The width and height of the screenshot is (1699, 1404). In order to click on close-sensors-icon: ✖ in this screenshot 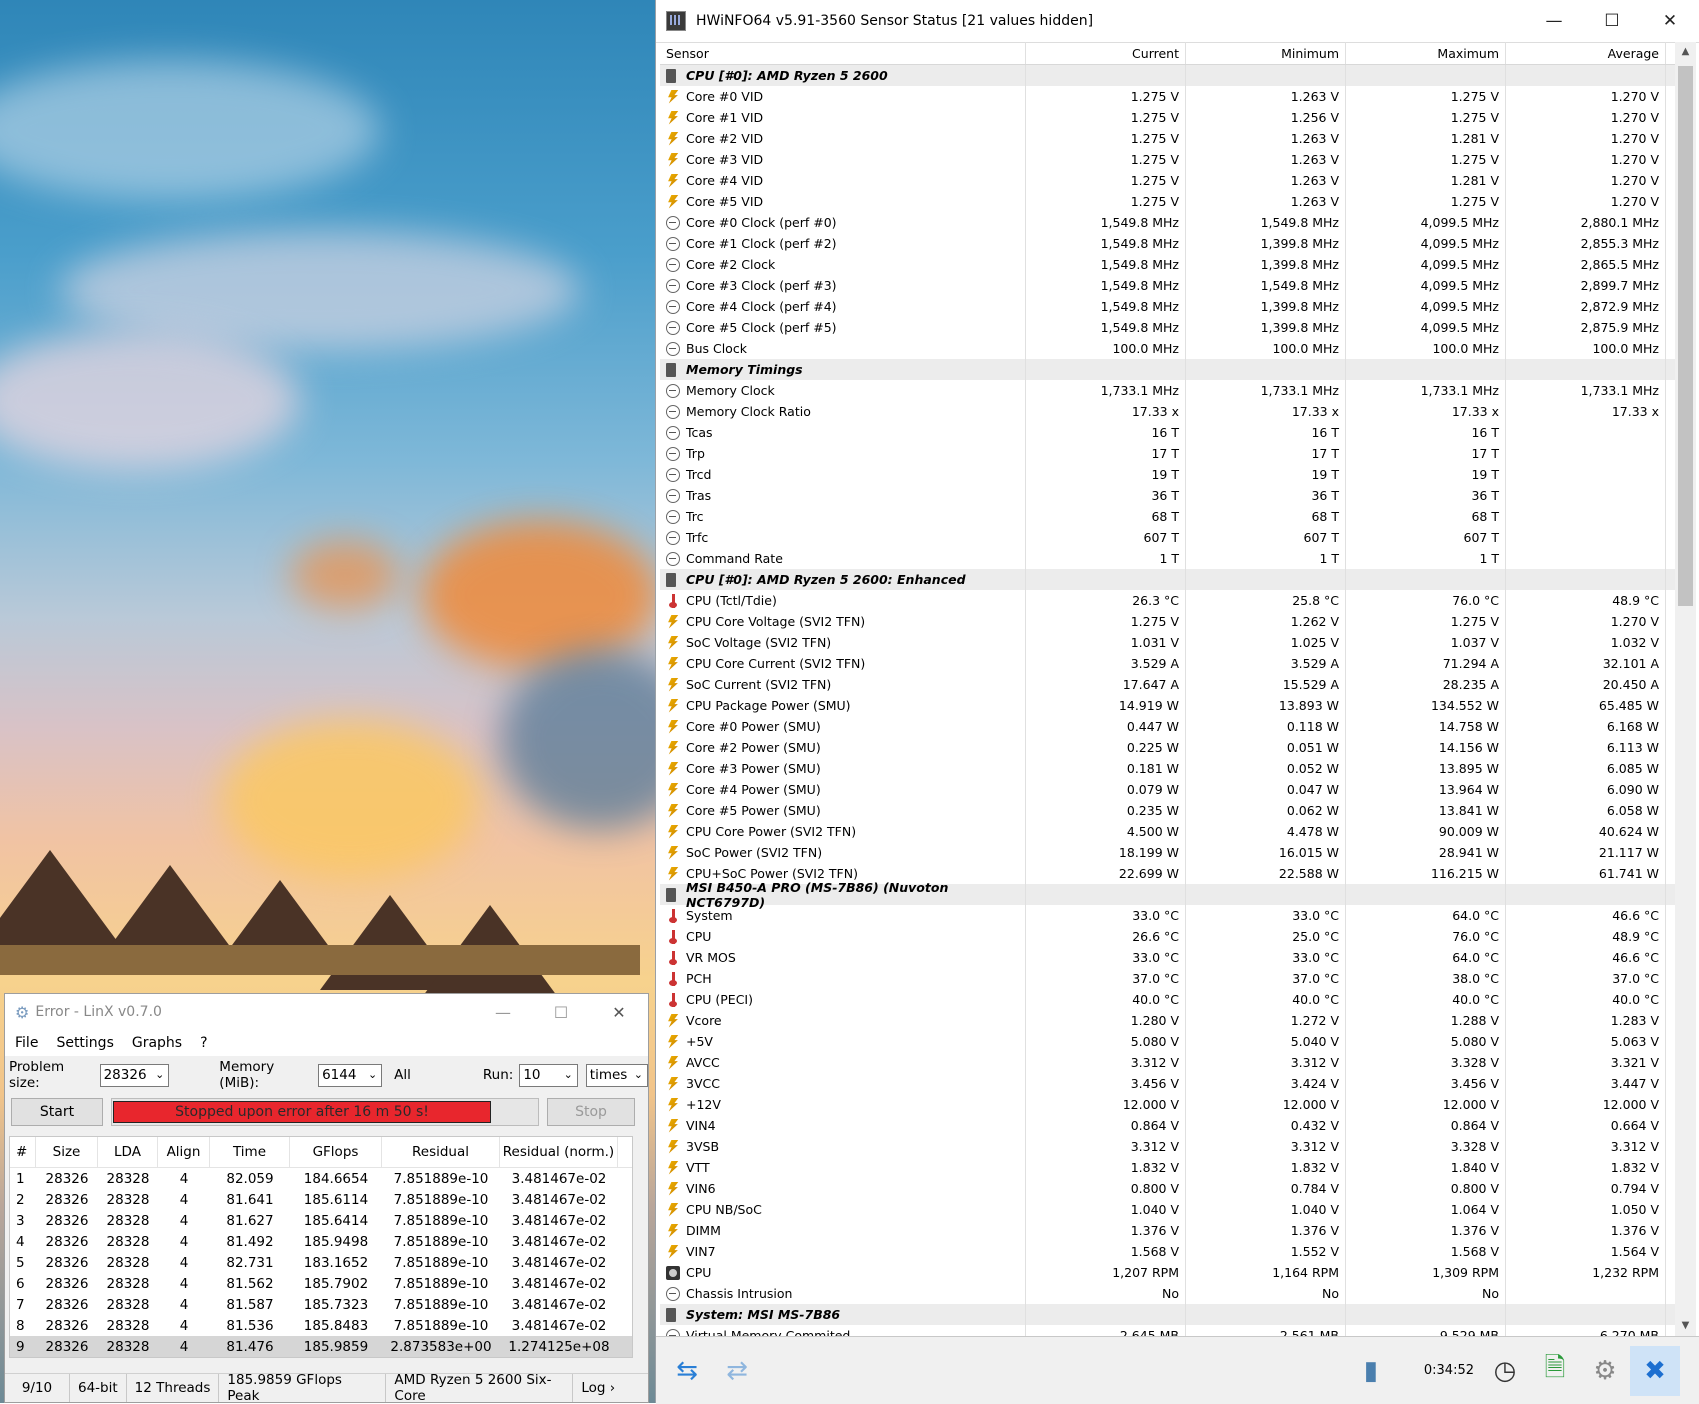, I will do `click(1655, 1370)`.